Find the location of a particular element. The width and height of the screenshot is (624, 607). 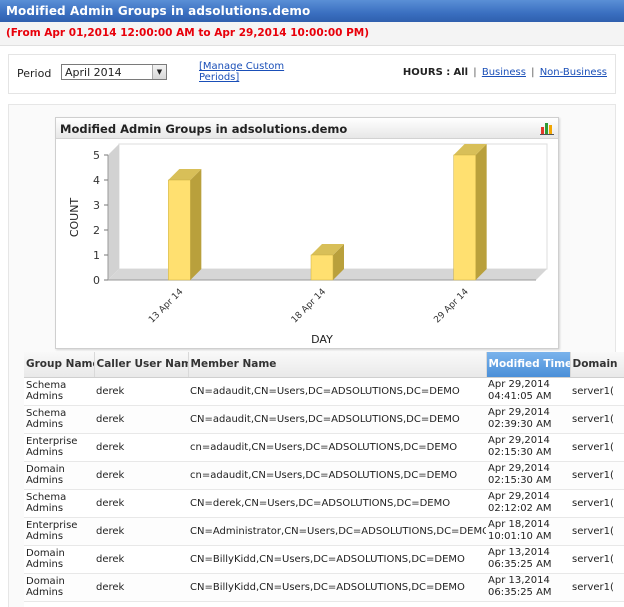

chevron-down-icon: ▼ is located at coordinates (159, 72).